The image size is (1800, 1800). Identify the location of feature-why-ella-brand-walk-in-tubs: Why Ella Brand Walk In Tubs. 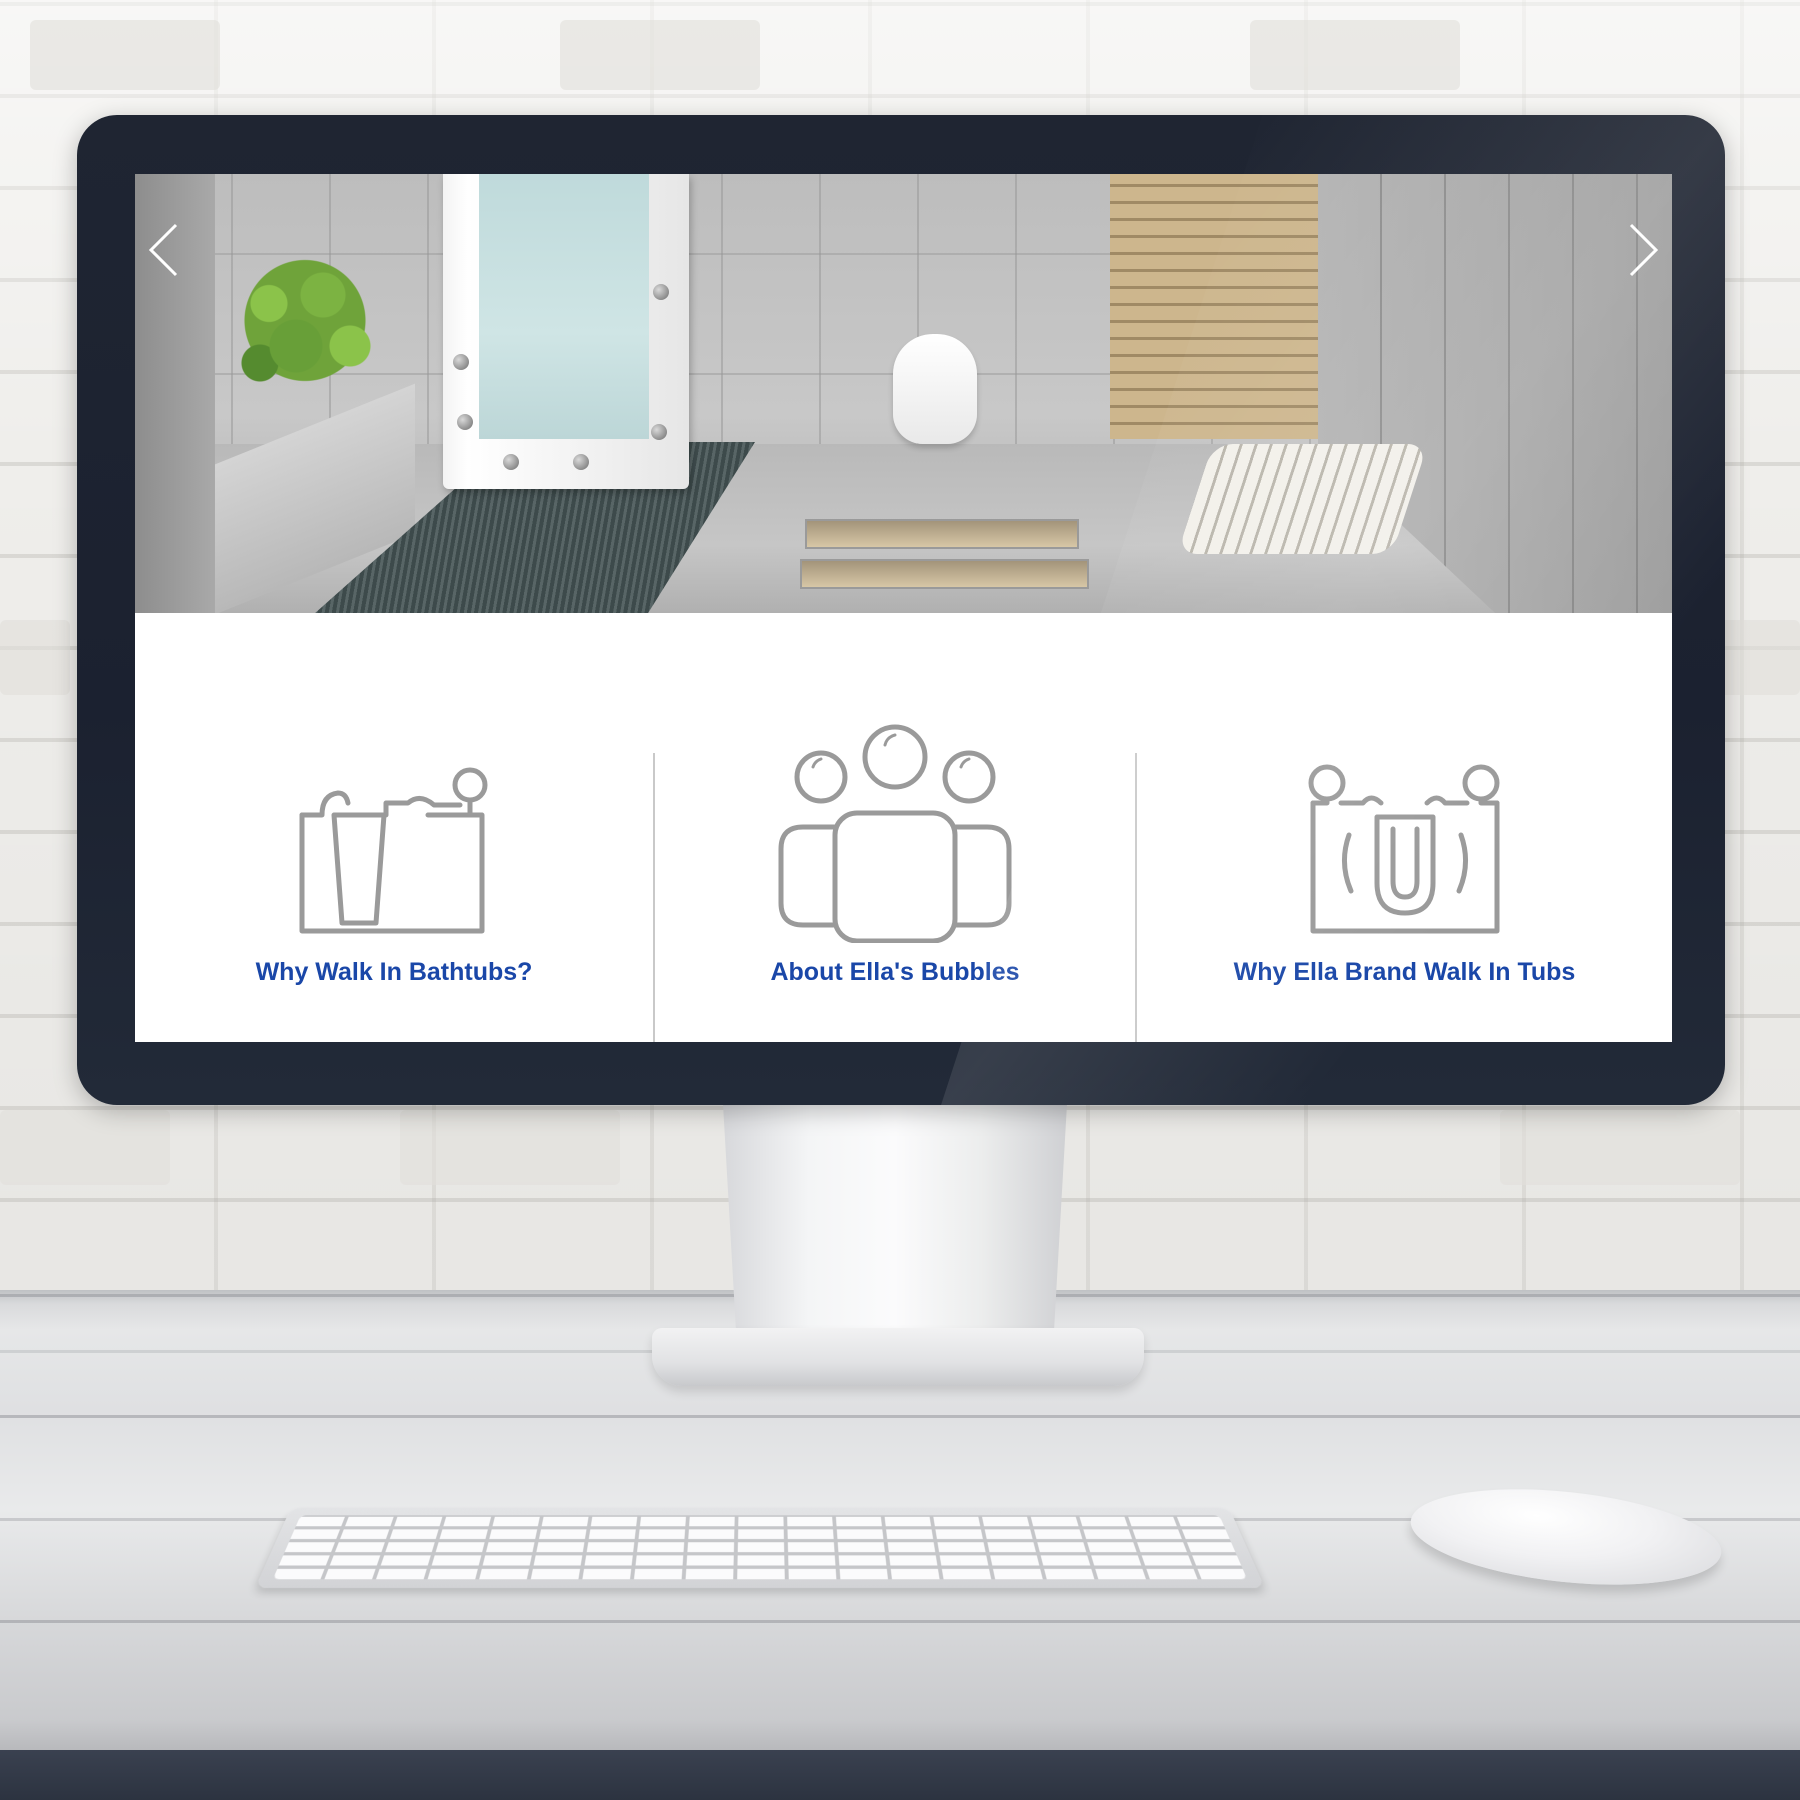
(1404, 827).